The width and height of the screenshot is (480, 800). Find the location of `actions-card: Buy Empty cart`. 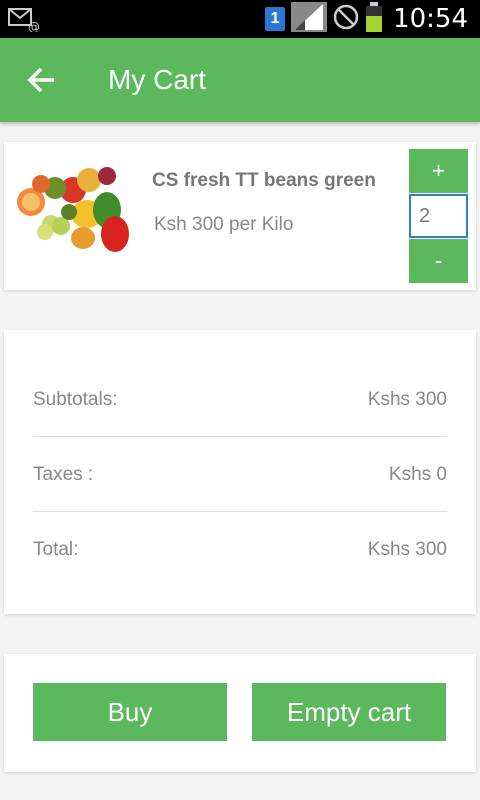

actions-card: Buy Empty cart is located at coordinates (240, 713).